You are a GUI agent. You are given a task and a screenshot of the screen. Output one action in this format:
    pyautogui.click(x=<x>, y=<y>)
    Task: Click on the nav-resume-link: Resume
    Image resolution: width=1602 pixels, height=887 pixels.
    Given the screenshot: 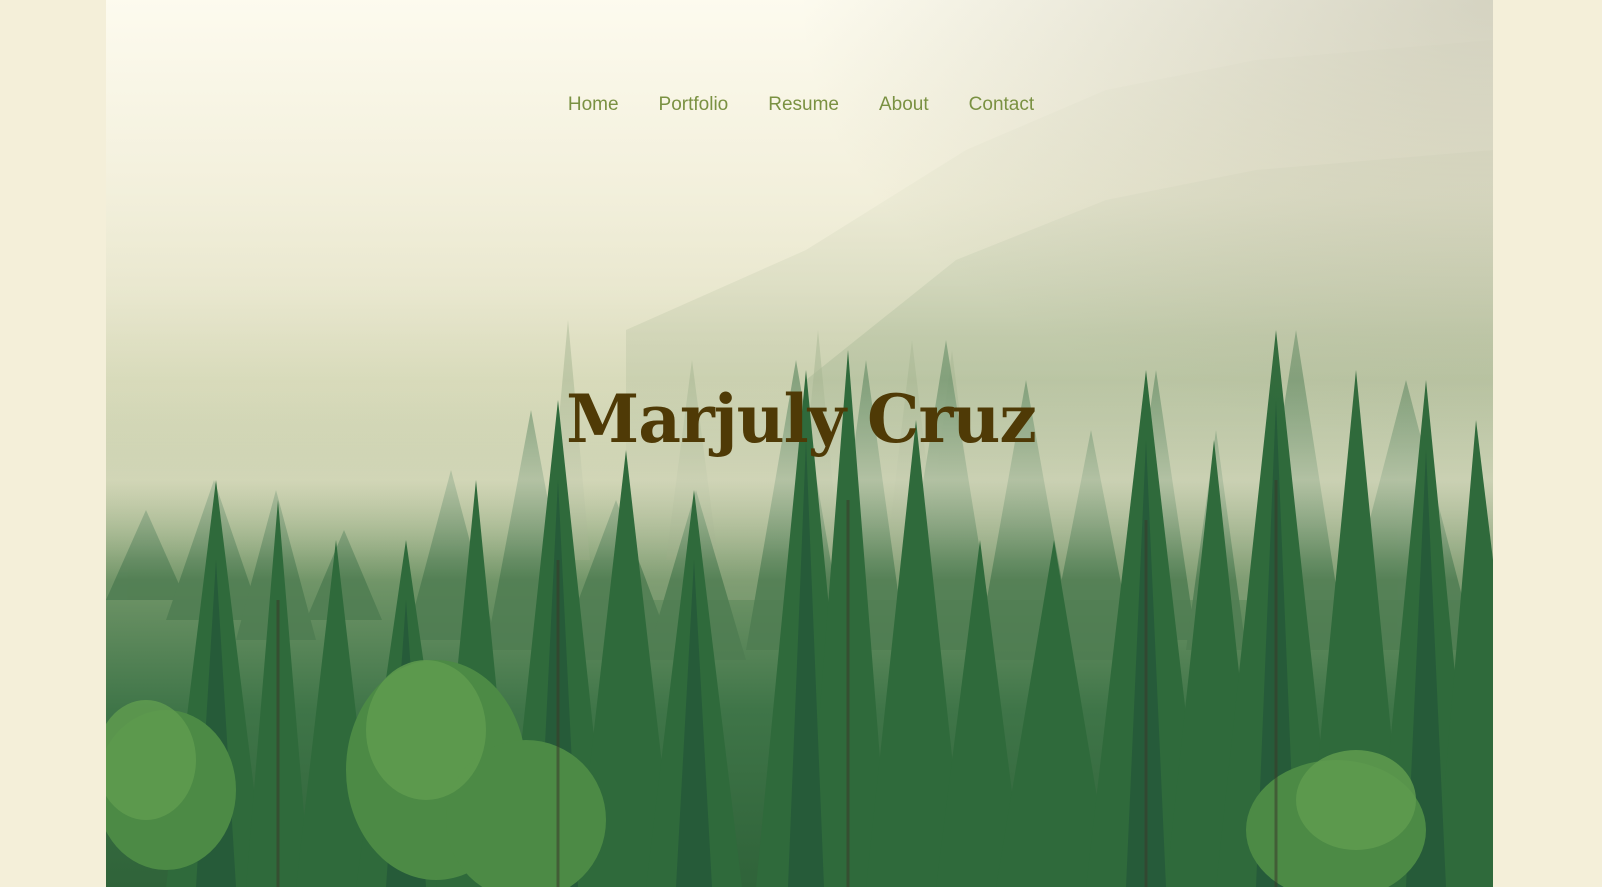 What is the action you would take?
    pyautogui.click(x=803, y=105)
    